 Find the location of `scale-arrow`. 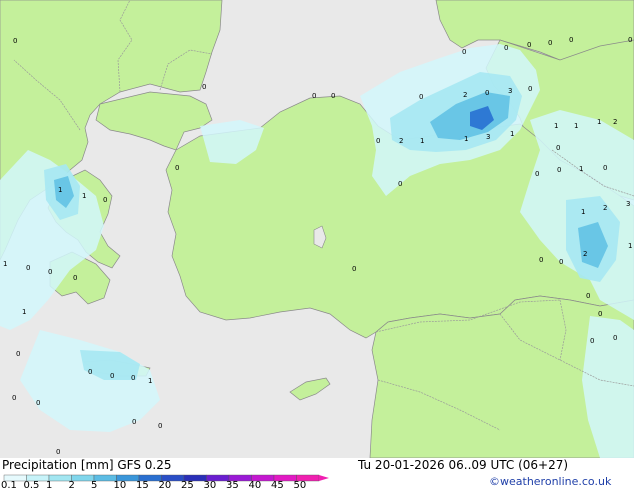

scale-arrow is located at coordinates (324, 478).